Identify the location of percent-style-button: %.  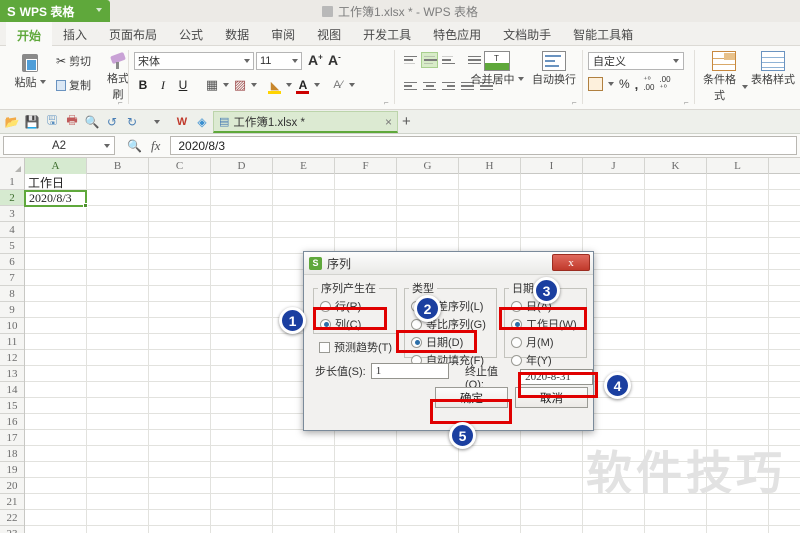
(624, 84).